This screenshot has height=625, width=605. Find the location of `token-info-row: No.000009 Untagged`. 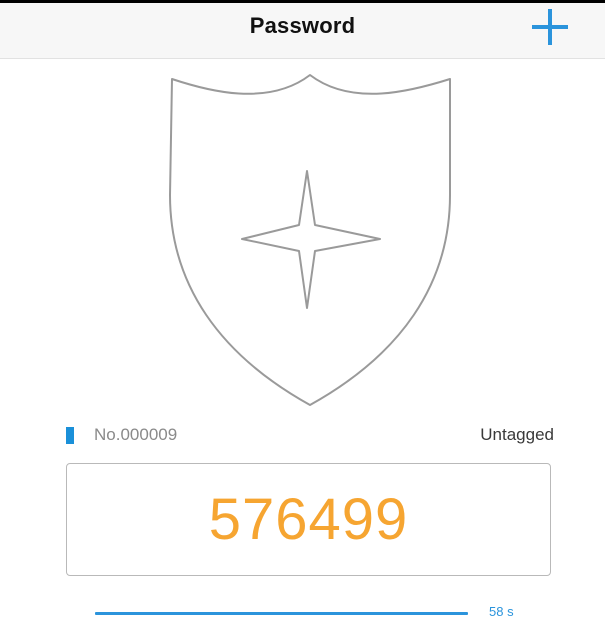

token-info-row: No.000009 Untagged is located at coordinates (310, 436).